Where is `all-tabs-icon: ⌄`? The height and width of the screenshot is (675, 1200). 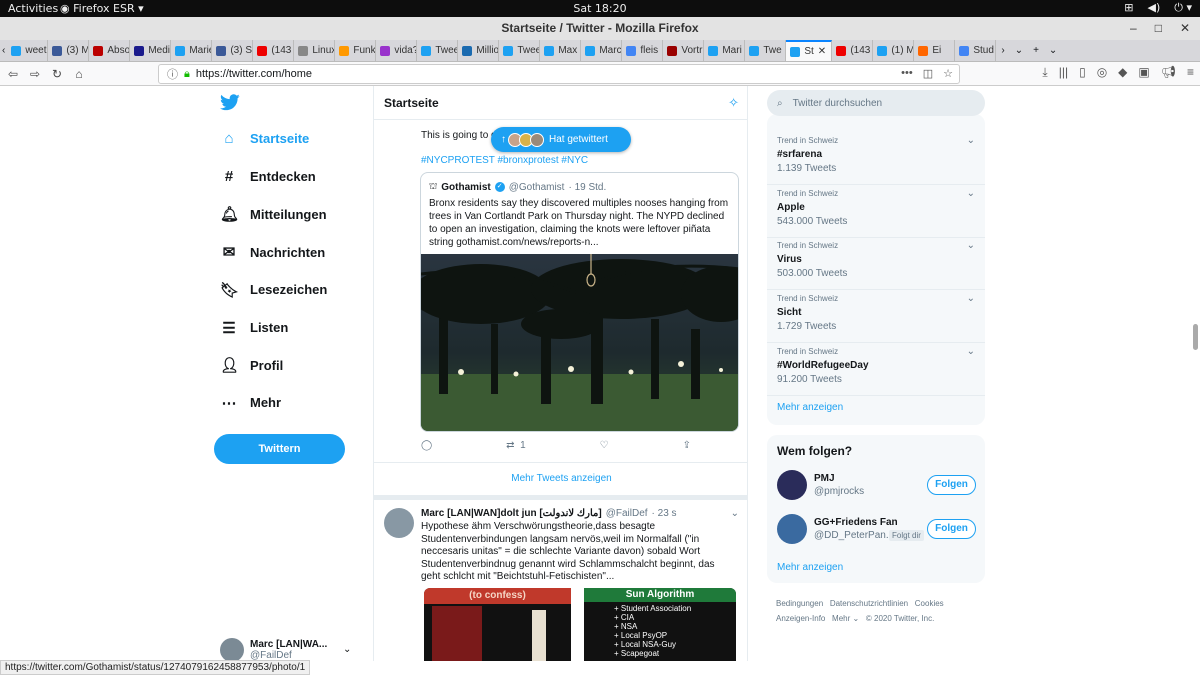
all-tabs-icon: ⌄ is located at coordinates (1053, 50).